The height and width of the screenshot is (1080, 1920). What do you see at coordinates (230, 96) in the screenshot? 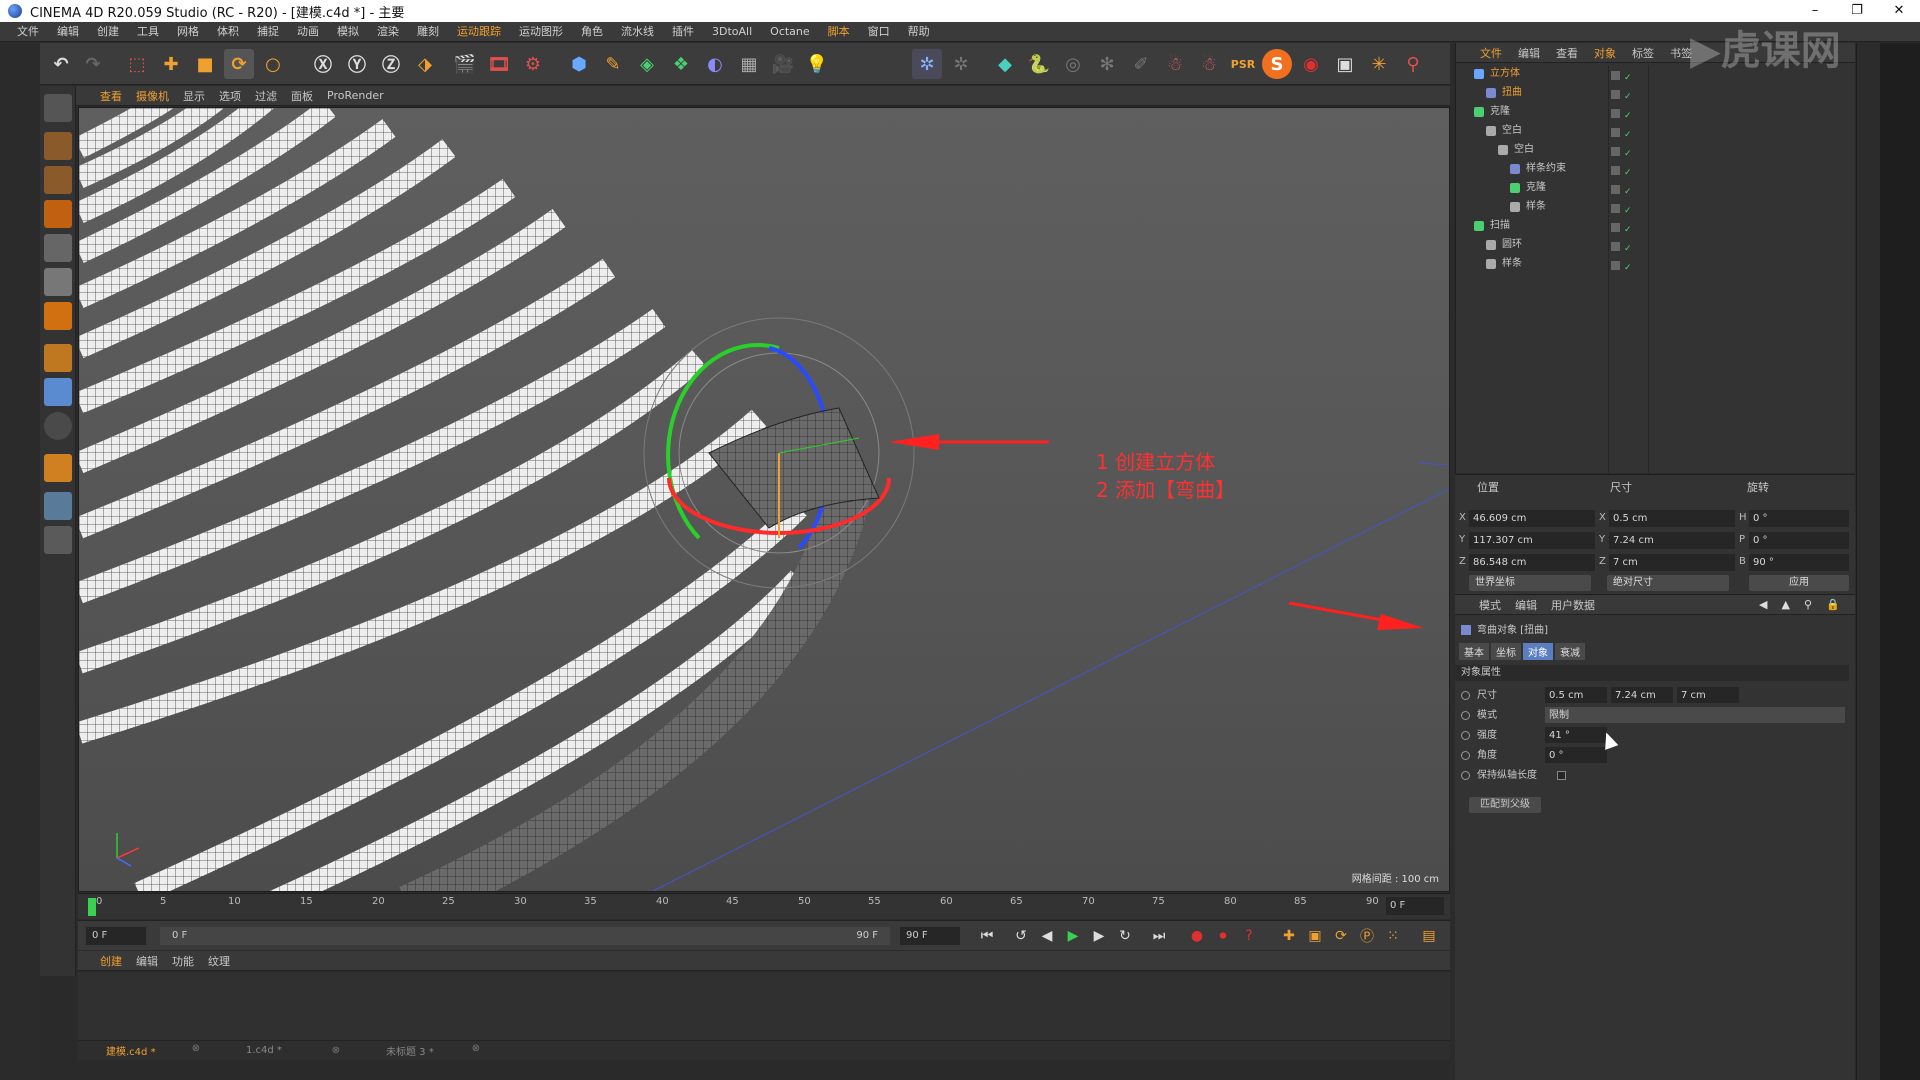
I see `viewport-menu-options: 选项` at bounding box center [230, 96].